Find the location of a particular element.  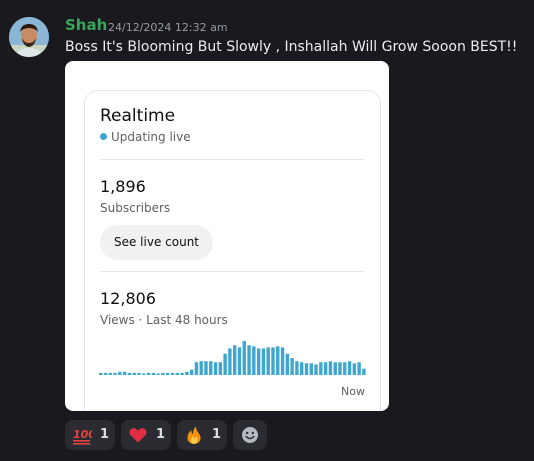

live-dot-icon is located at coordinates (103, 136).